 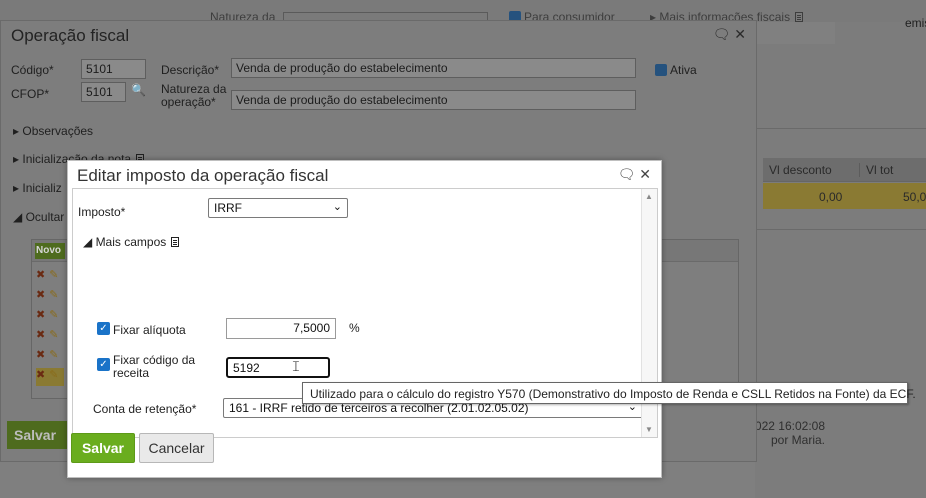 What do you see at coordinates (58, 131) in the screenshot?
I see `section-label: Observações` at bounding box center [58, 131].